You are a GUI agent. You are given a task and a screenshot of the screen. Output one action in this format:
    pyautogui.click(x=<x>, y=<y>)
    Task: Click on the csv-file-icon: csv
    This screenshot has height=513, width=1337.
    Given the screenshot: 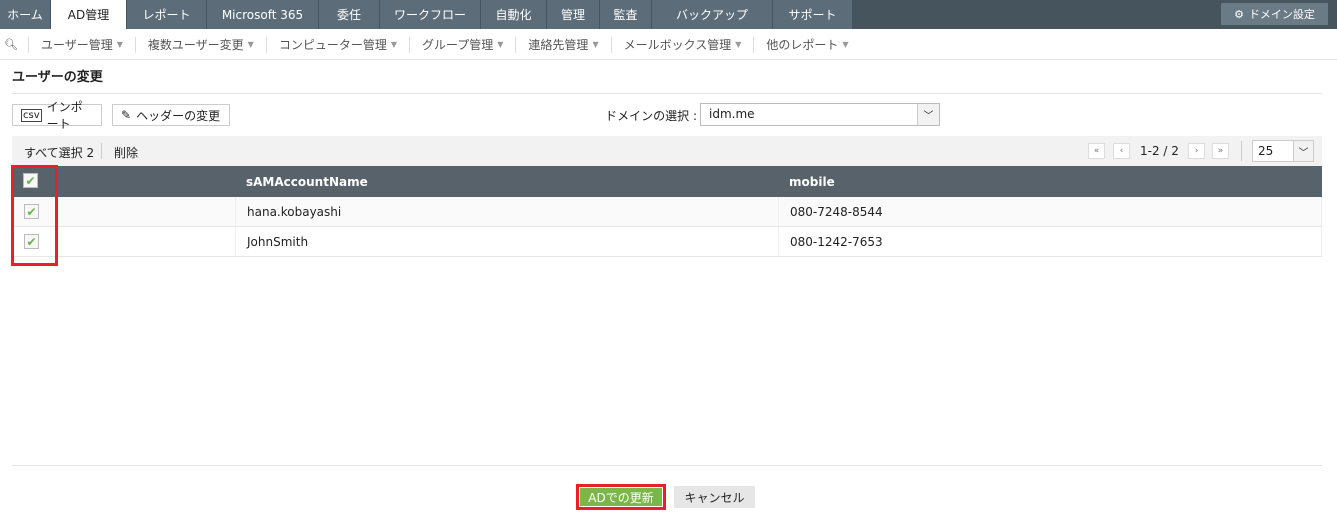 What is the action you would take?
    pyautogui.click(x=31, y=115)
    